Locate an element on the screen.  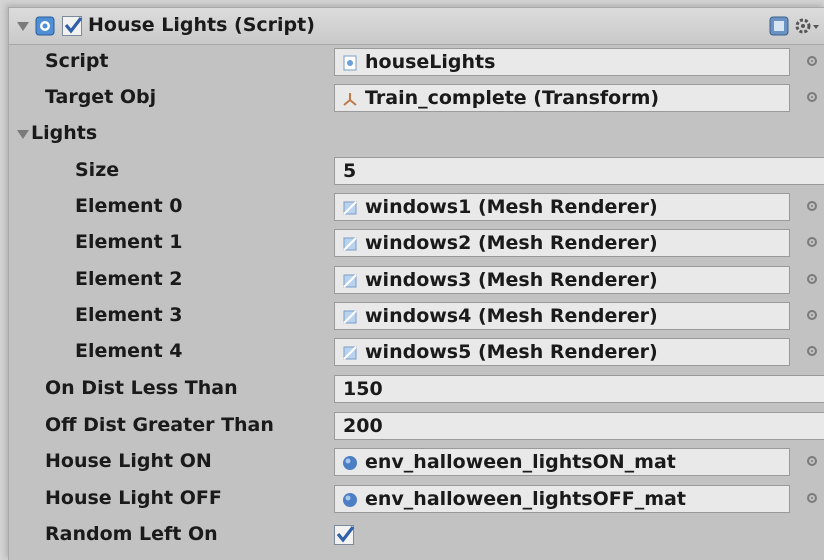
element-field: windows1 (Mesh Renderer) is located at coordinates (562, 207).